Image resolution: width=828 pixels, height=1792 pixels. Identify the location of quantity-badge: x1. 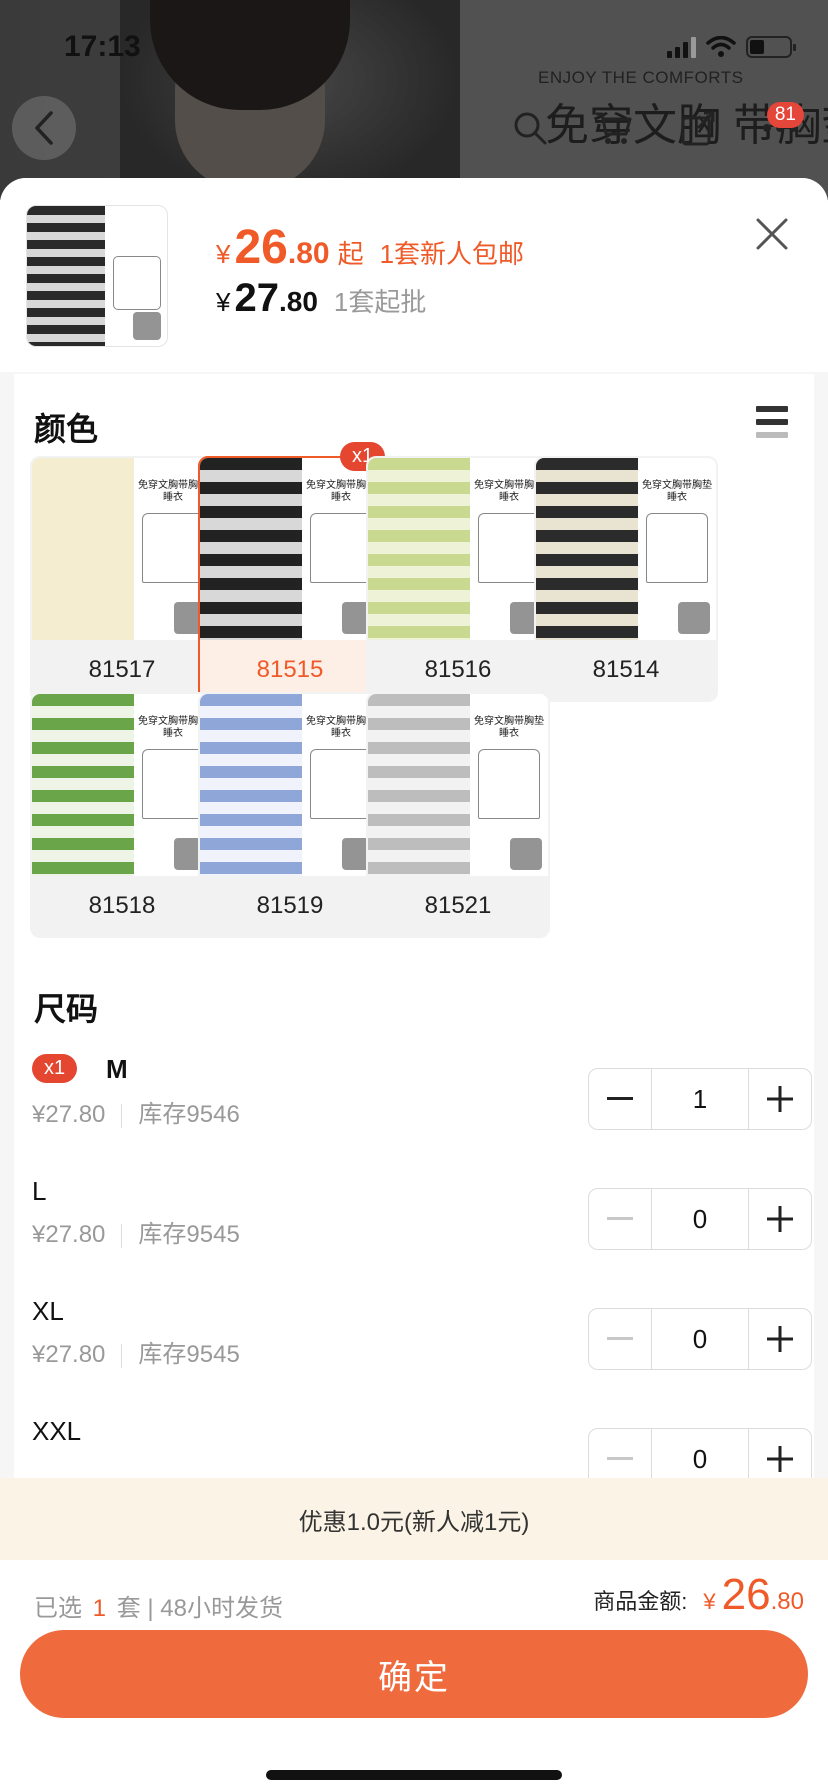
(55, 1068).